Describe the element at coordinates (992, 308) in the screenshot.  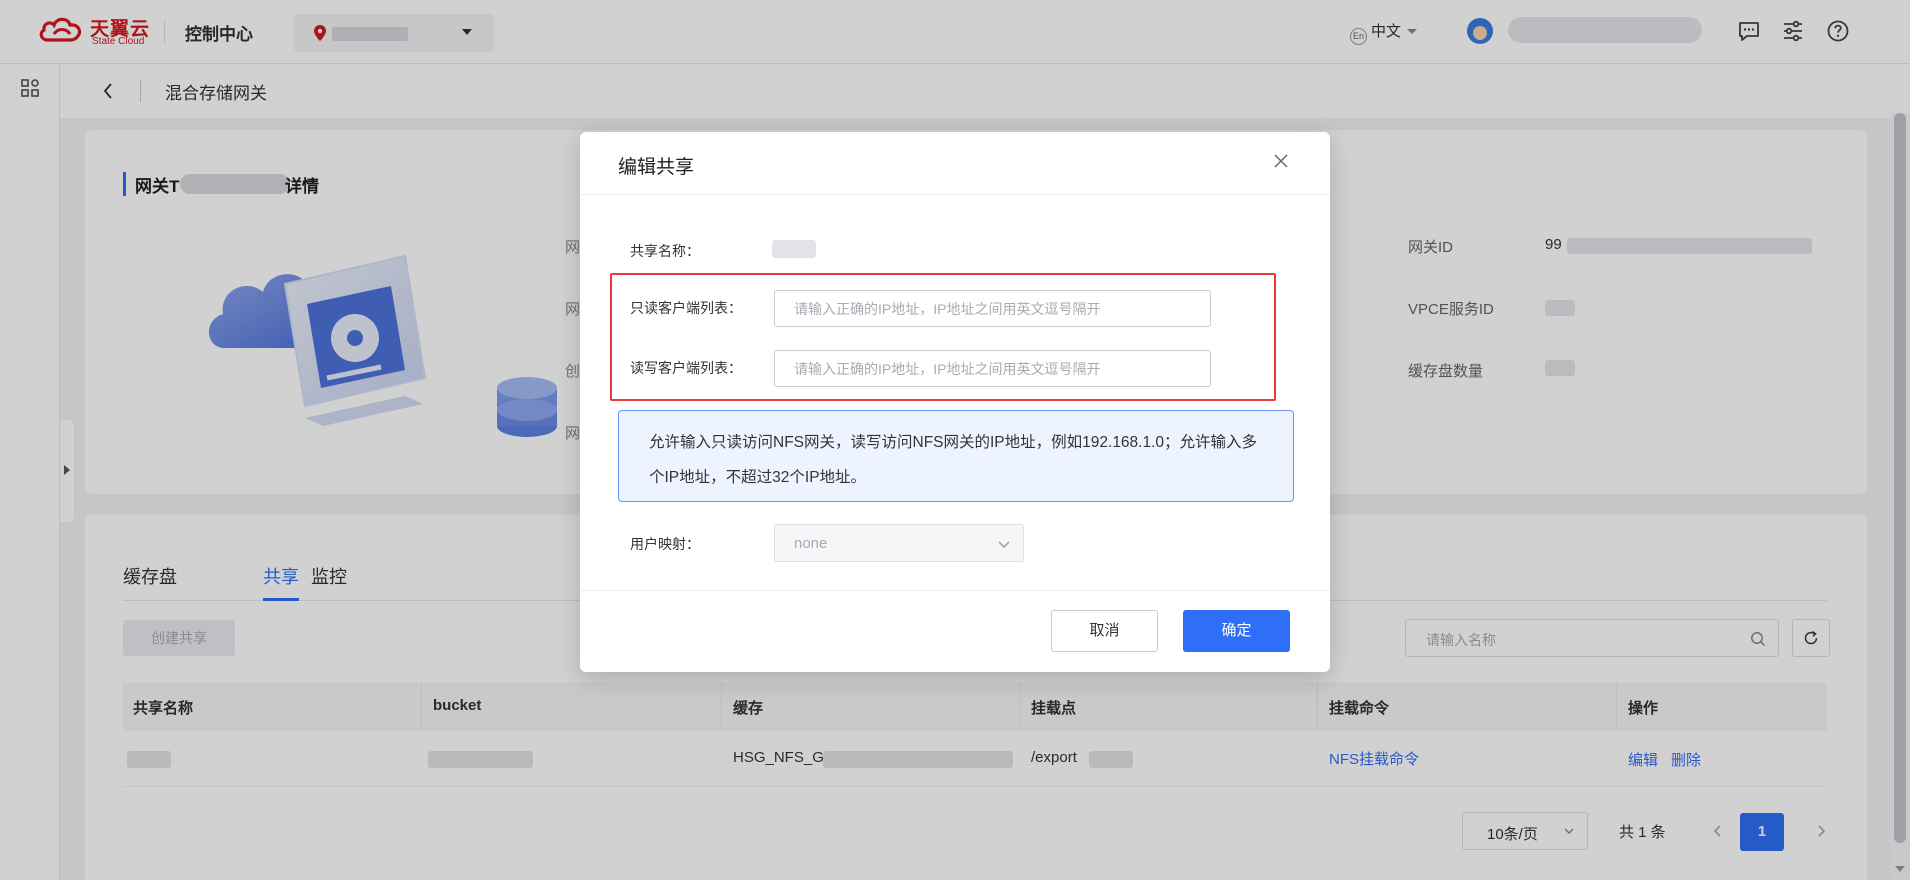
I see `readonly-clients-input` at that location.